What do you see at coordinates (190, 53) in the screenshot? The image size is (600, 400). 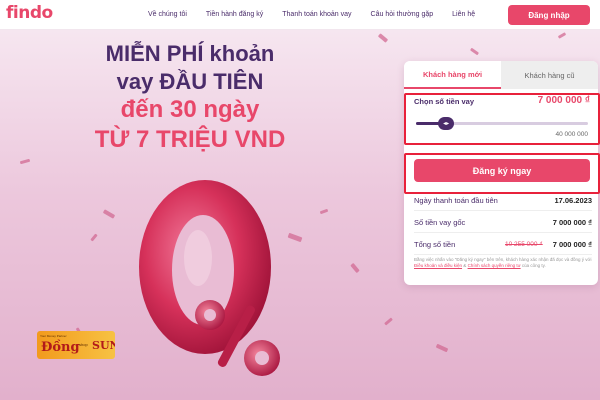 I see `headline-line-1: MIỄN PHÍ khoản` at bounding box center [190, 53].